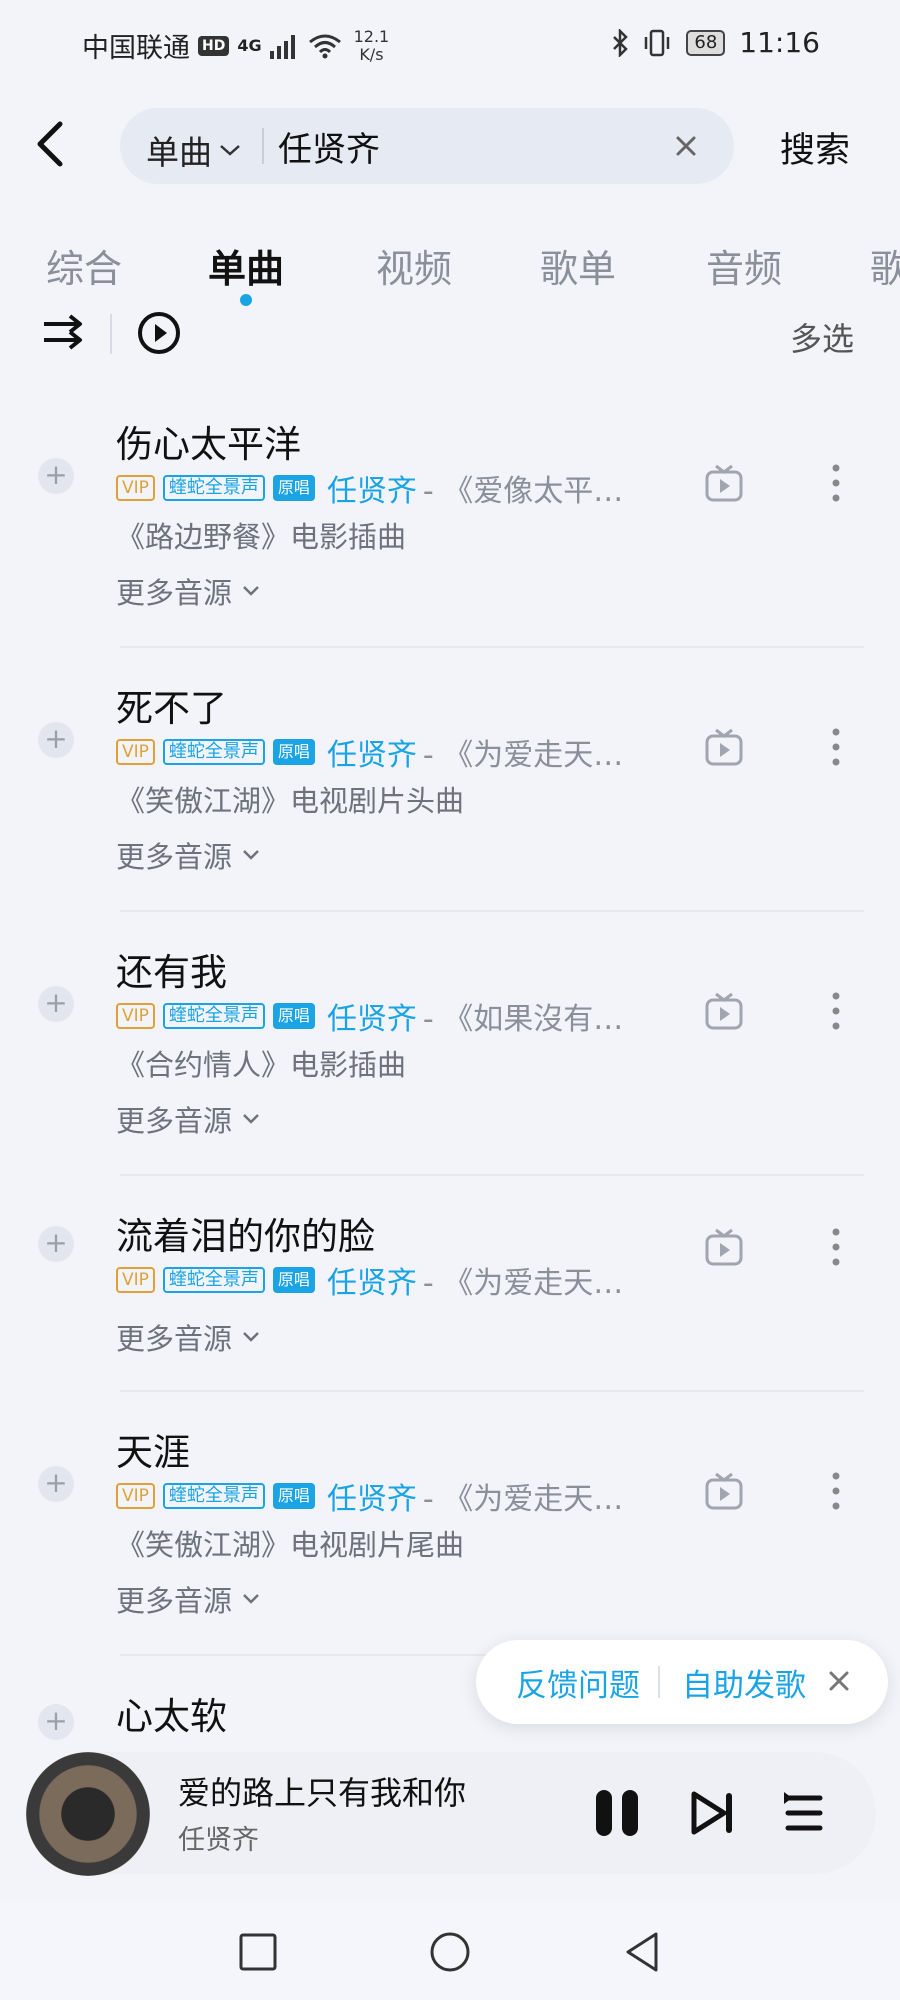 The width and height of the screenshot is (900, 2000). I want to click on net-speed-unit: K/s, so click(371, 54).